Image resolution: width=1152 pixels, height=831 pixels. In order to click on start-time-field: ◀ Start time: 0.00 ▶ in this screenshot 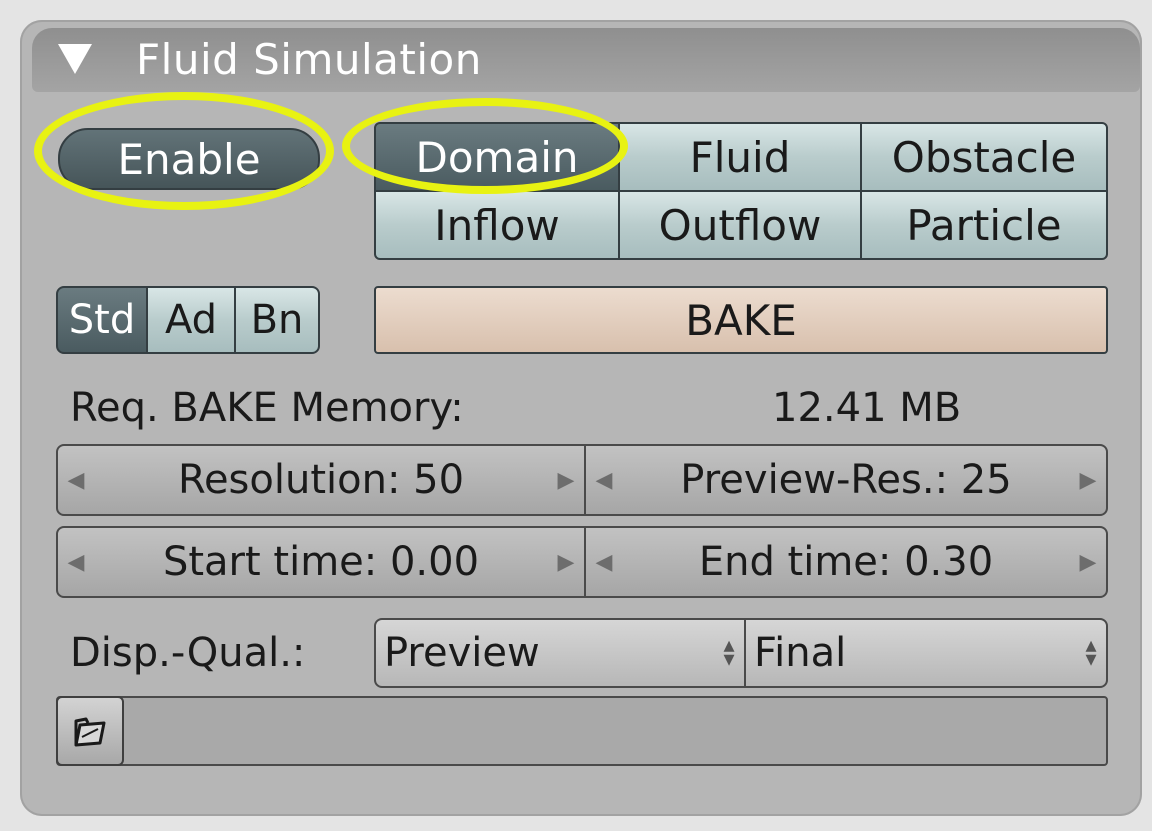, I will do `click(321, 562)`.